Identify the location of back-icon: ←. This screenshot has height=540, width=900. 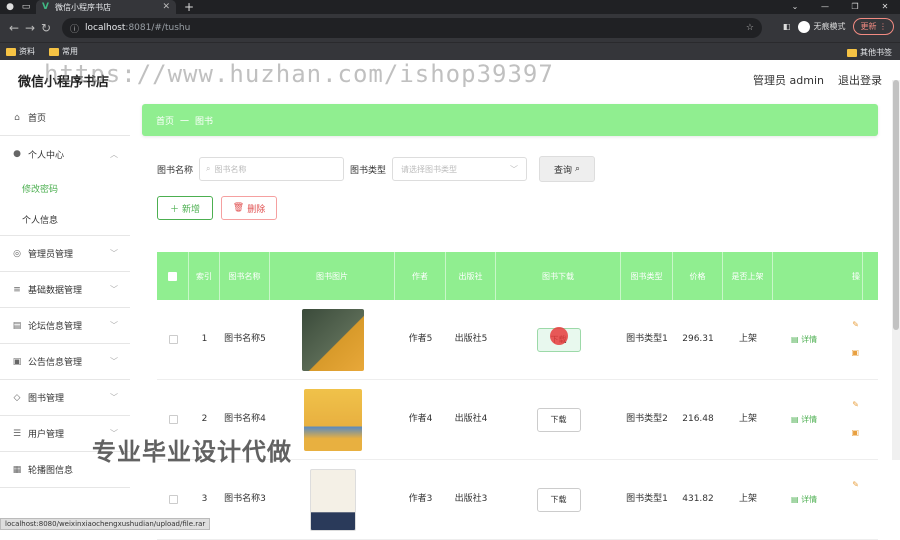
(14, 28).